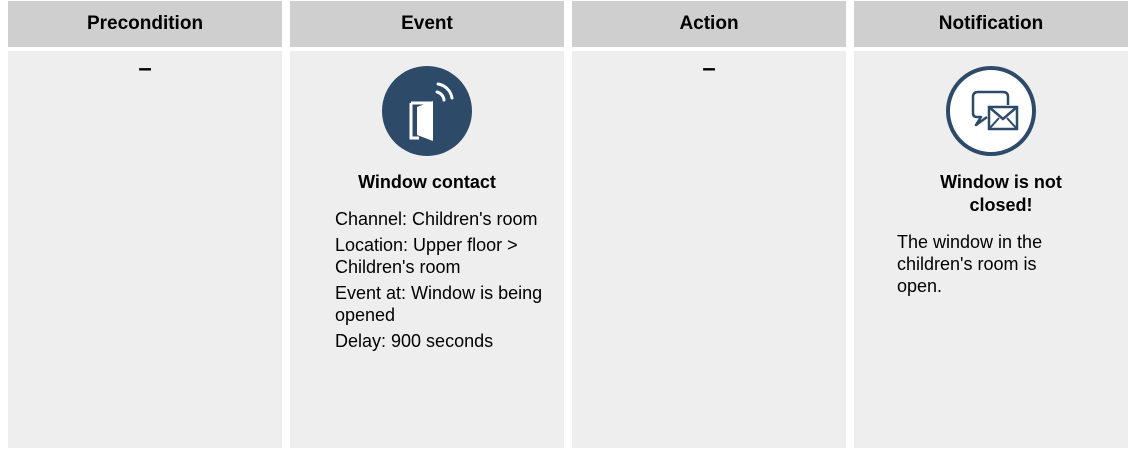  I want to click on header-event: Event, so click(427, 26).